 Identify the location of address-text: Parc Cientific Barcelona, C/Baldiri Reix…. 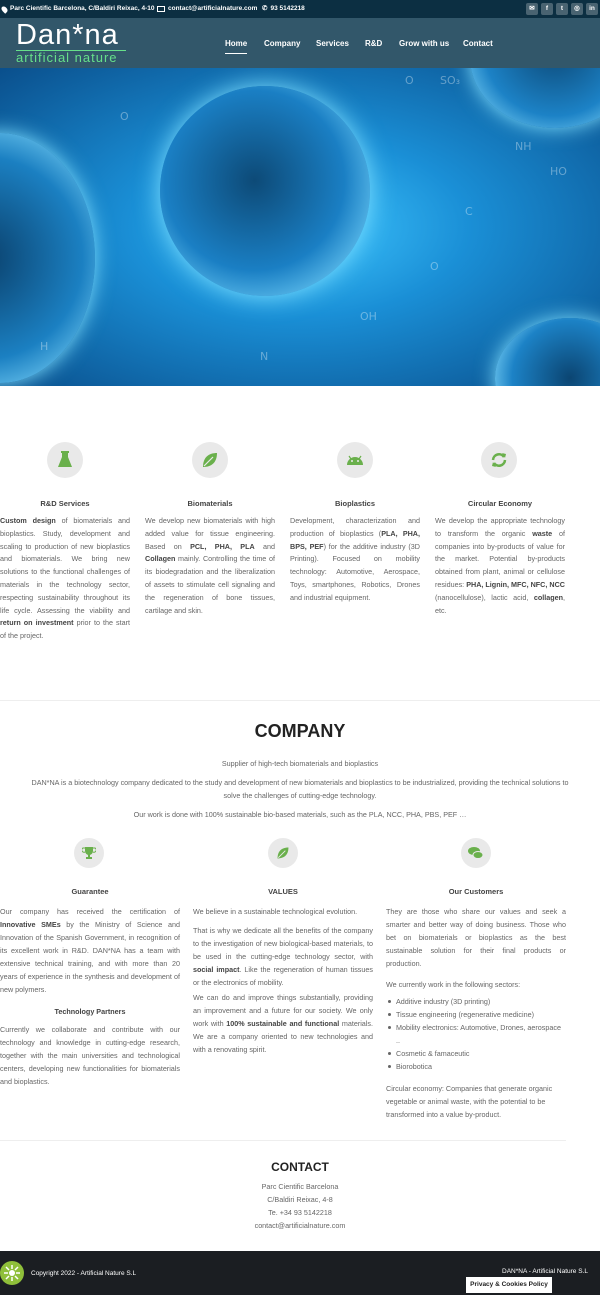
(82, 8).